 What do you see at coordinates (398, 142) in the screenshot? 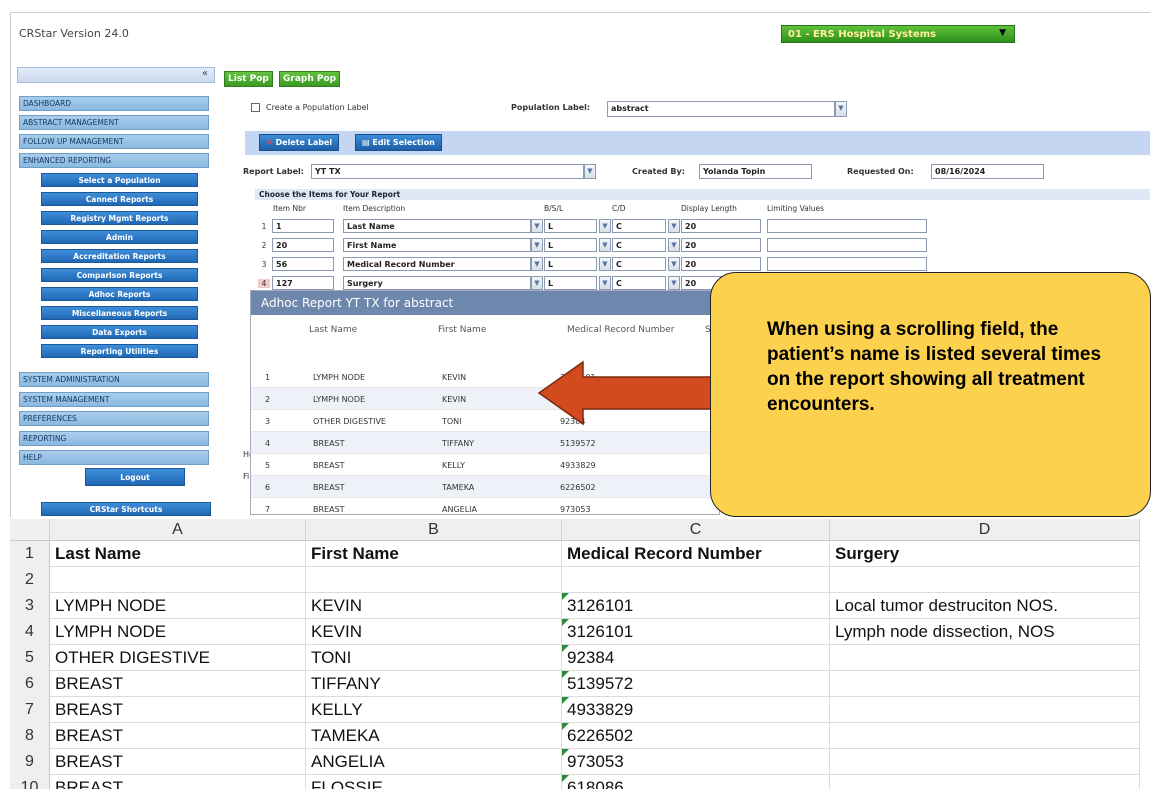
I see `edit-selection-button: ▤ Edit Selection` at bounding box center [398, 142].